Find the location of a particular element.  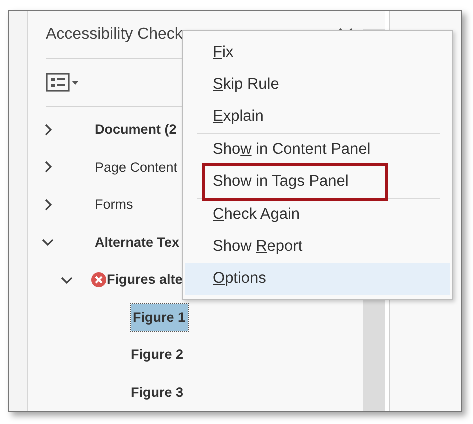

menu-item: Explain is located at coordinates (317, 117).